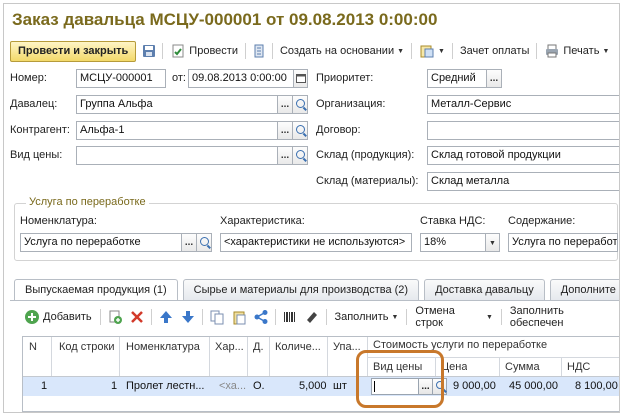  Describe the element at coordinates (435, 317) in the screenshot. I see `cancel-rows-label: Отмена строк` at that location.